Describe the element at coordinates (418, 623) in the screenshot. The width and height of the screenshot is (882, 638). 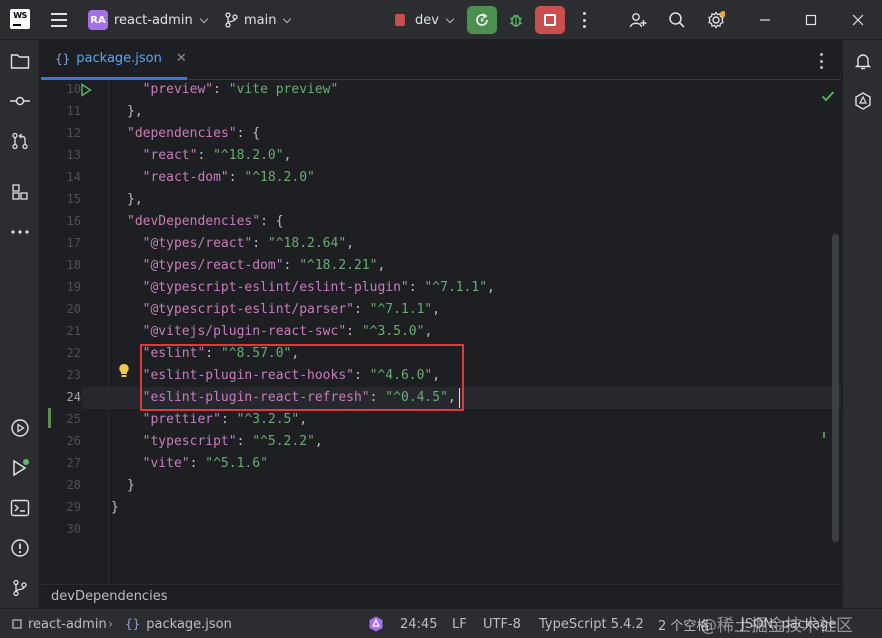
I see `caret-position: 24:45` at that location.